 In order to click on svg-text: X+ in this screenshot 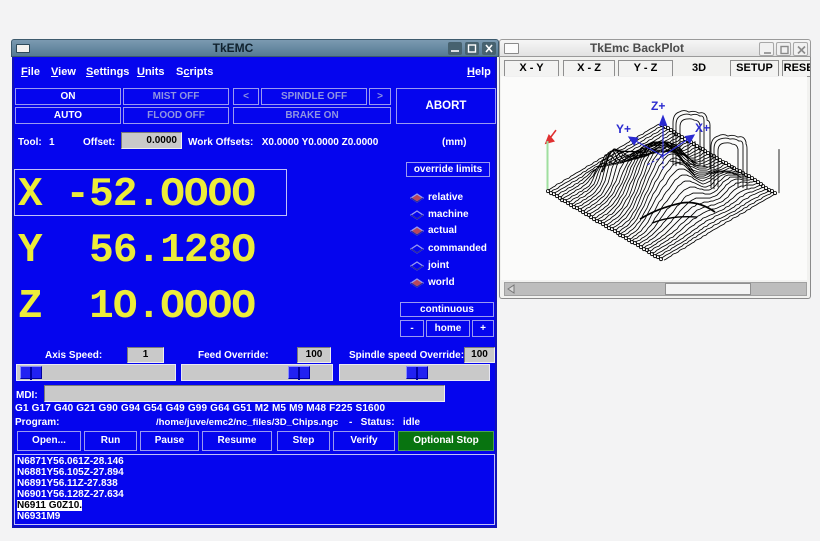, I will do `click(702, 128)`.